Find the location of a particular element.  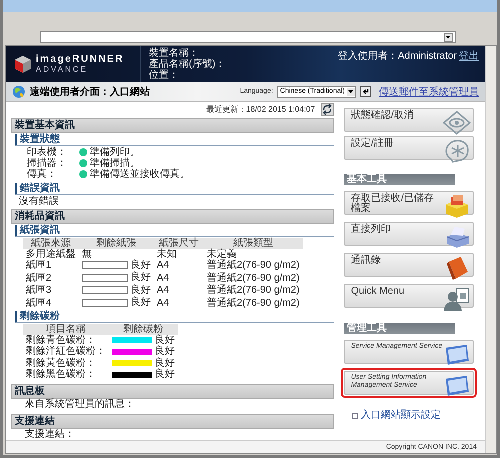

brand-name: imageRUNNER is located at coordinates (80, 59).